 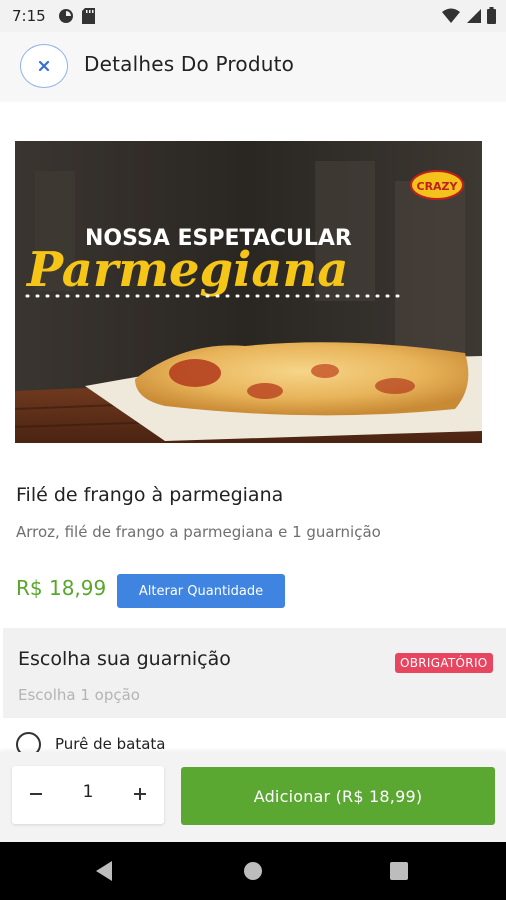 What do you see at coordinates (29, 16) in the screenshot?
I see `status-time: 7:15` at bounding box center [29, 16].